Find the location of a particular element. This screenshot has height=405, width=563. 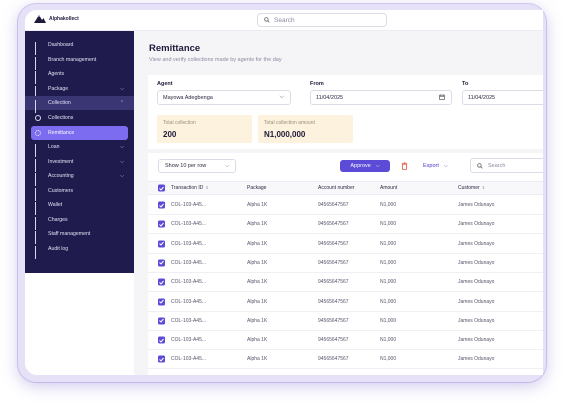

global-search-input: Search is located at coordinates (322, 20).